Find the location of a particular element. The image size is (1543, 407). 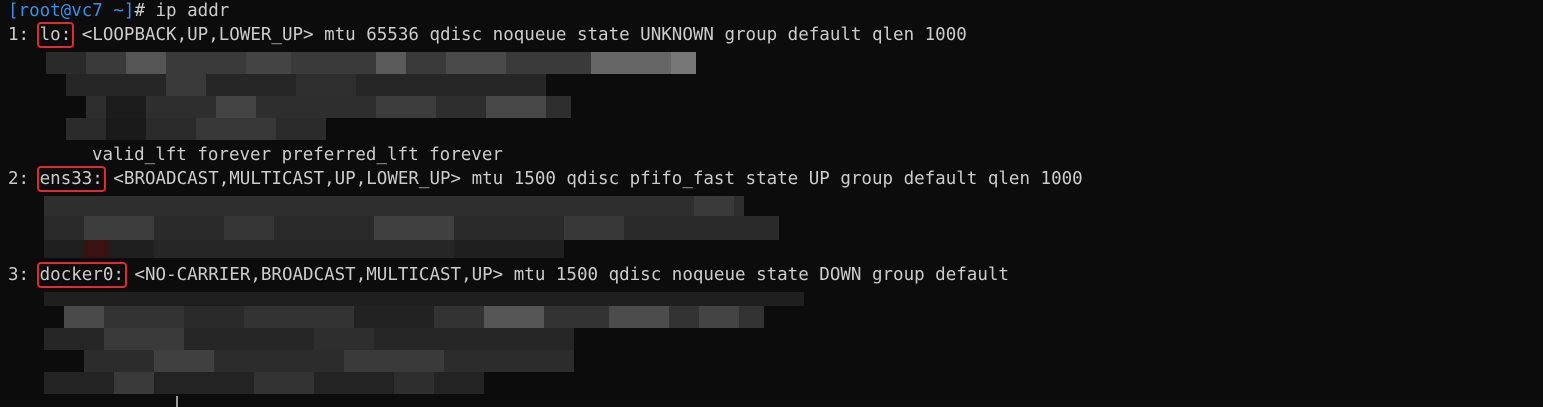

interface-index: 2: is located at coordinates (19, 179).